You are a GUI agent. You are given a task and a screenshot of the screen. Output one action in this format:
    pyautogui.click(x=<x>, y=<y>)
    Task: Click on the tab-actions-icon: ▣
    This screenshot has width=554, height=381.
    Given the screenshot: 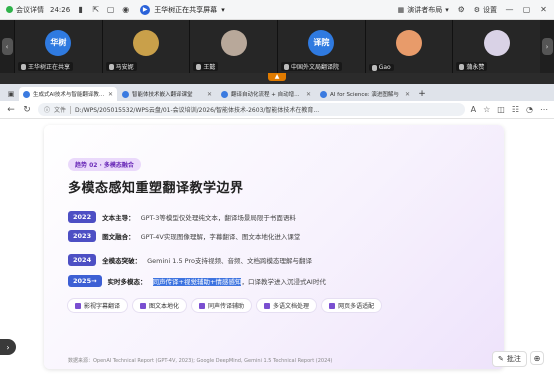 What is the action you would take?
    pyautogui.click(x=11, y=94)
    